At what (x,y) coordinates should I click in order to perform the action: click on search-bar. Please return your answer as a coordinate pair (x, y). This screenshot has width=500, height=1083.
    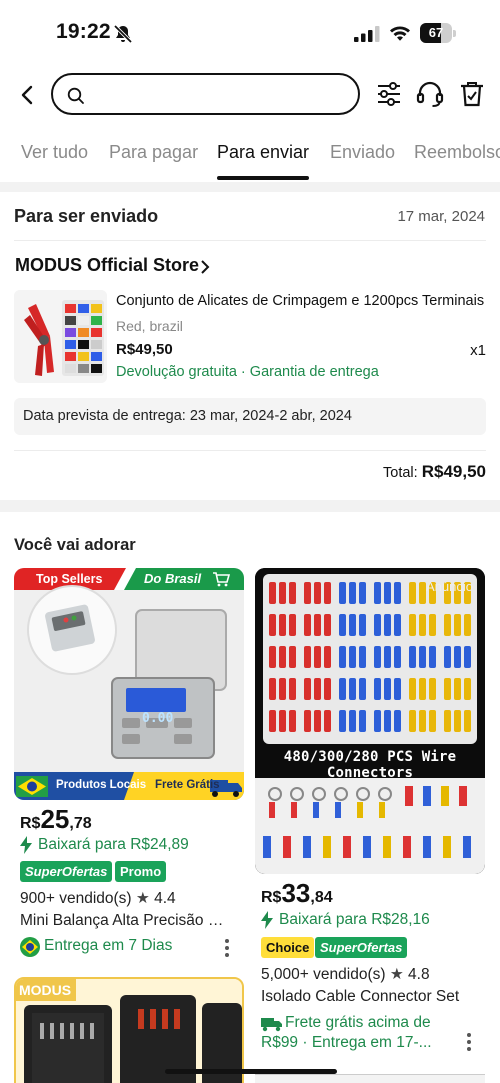
    Looking at the image, I should click on (205, 94).